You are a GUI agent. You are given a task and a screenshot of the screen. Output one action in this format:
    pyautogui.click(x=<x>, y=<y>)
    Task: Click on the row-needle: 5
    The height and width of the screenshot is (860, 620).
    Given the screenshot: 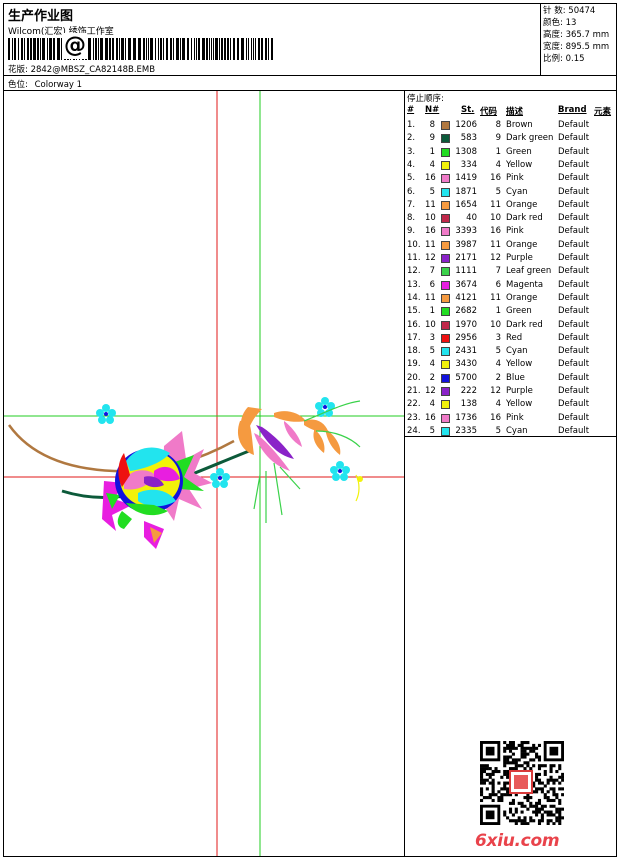 What is the action you would take?
    pyautogui.click(x=432, y=191)
    